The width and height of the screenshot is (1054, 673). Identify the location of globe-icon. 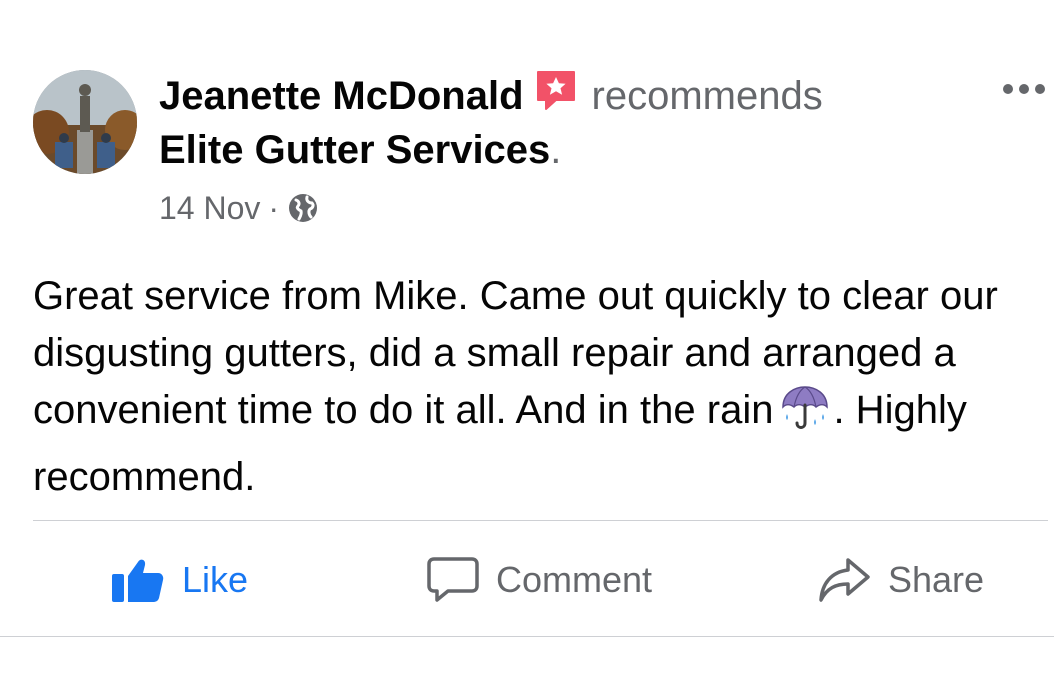
(303, 212).